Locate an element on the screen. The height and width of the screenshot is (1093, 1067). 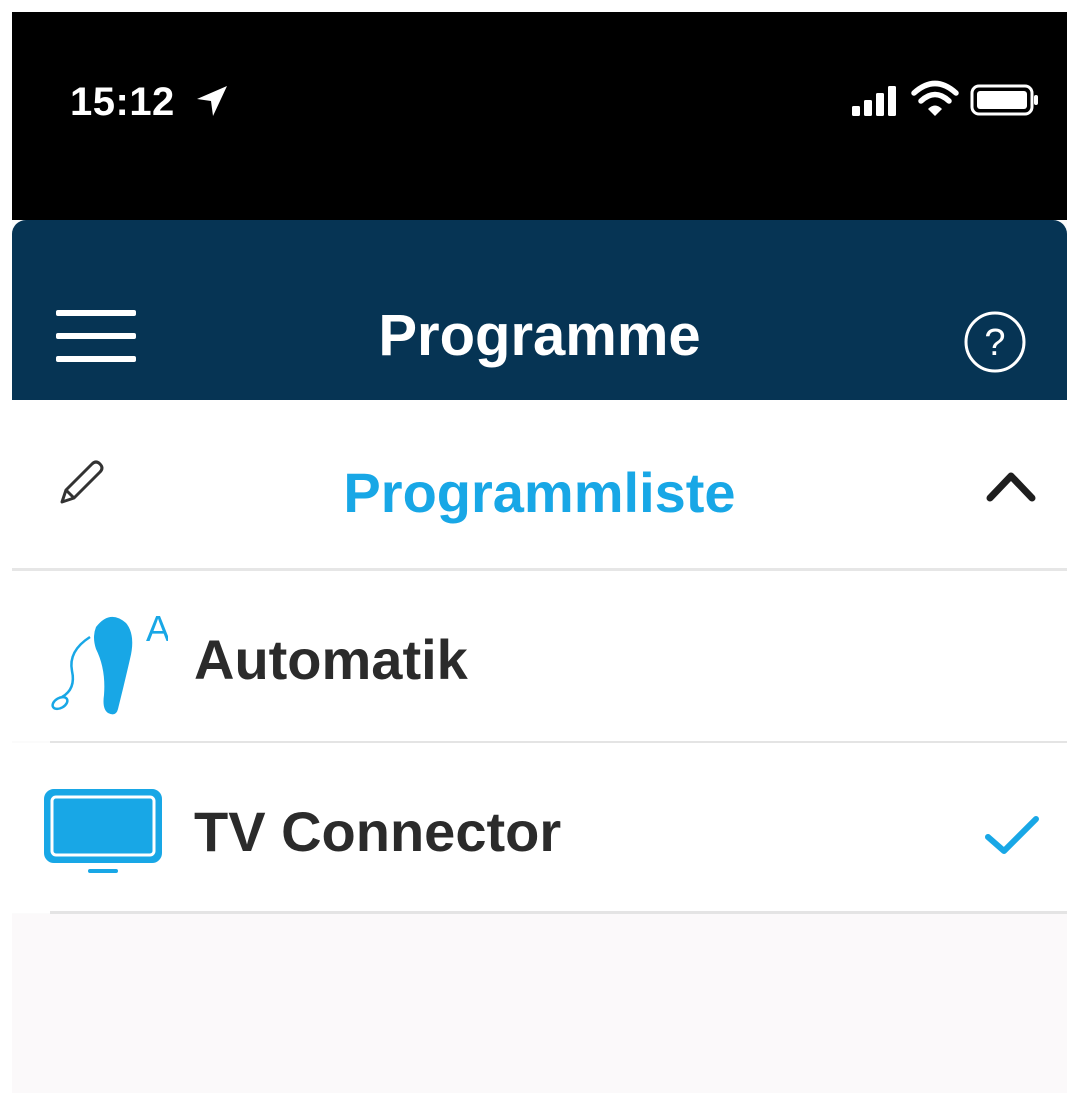
svg-text: A is located at coordinates (157, 628).